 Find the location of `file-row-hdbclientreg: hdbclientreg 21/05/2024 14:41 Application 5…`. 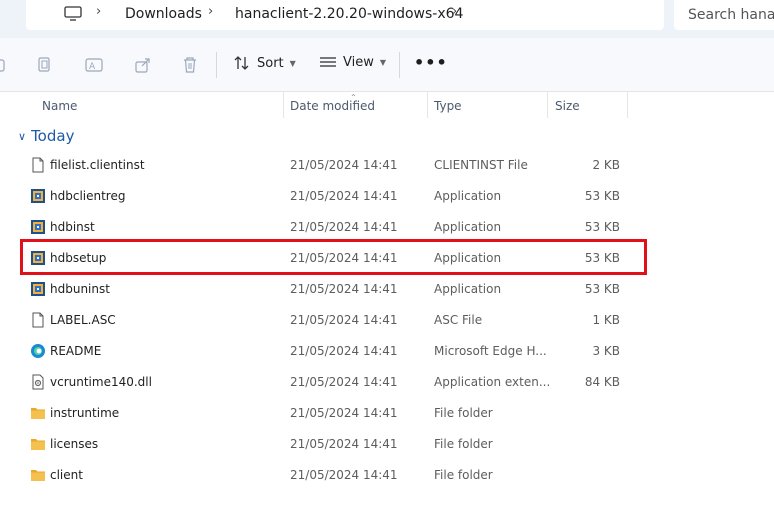

file-row-hdbclientreg: hdbclientreg 21/05/2024 14:41 Application 5… is located at coordinates (387, 196).